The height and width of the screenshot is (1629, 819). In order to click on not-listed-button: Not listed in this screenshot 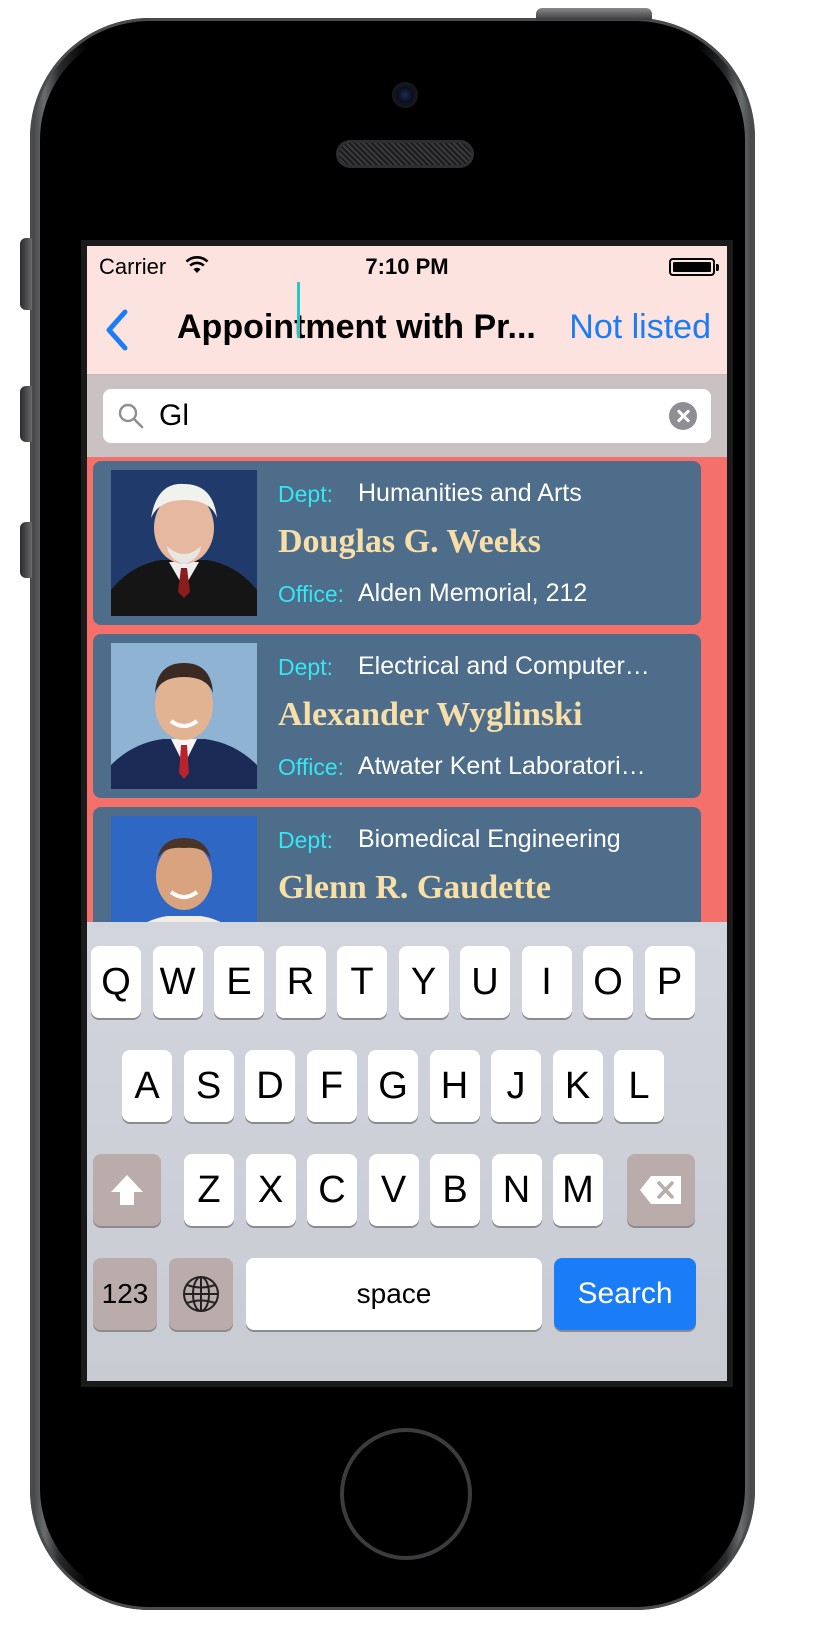, I will do `click(640, 327)`.